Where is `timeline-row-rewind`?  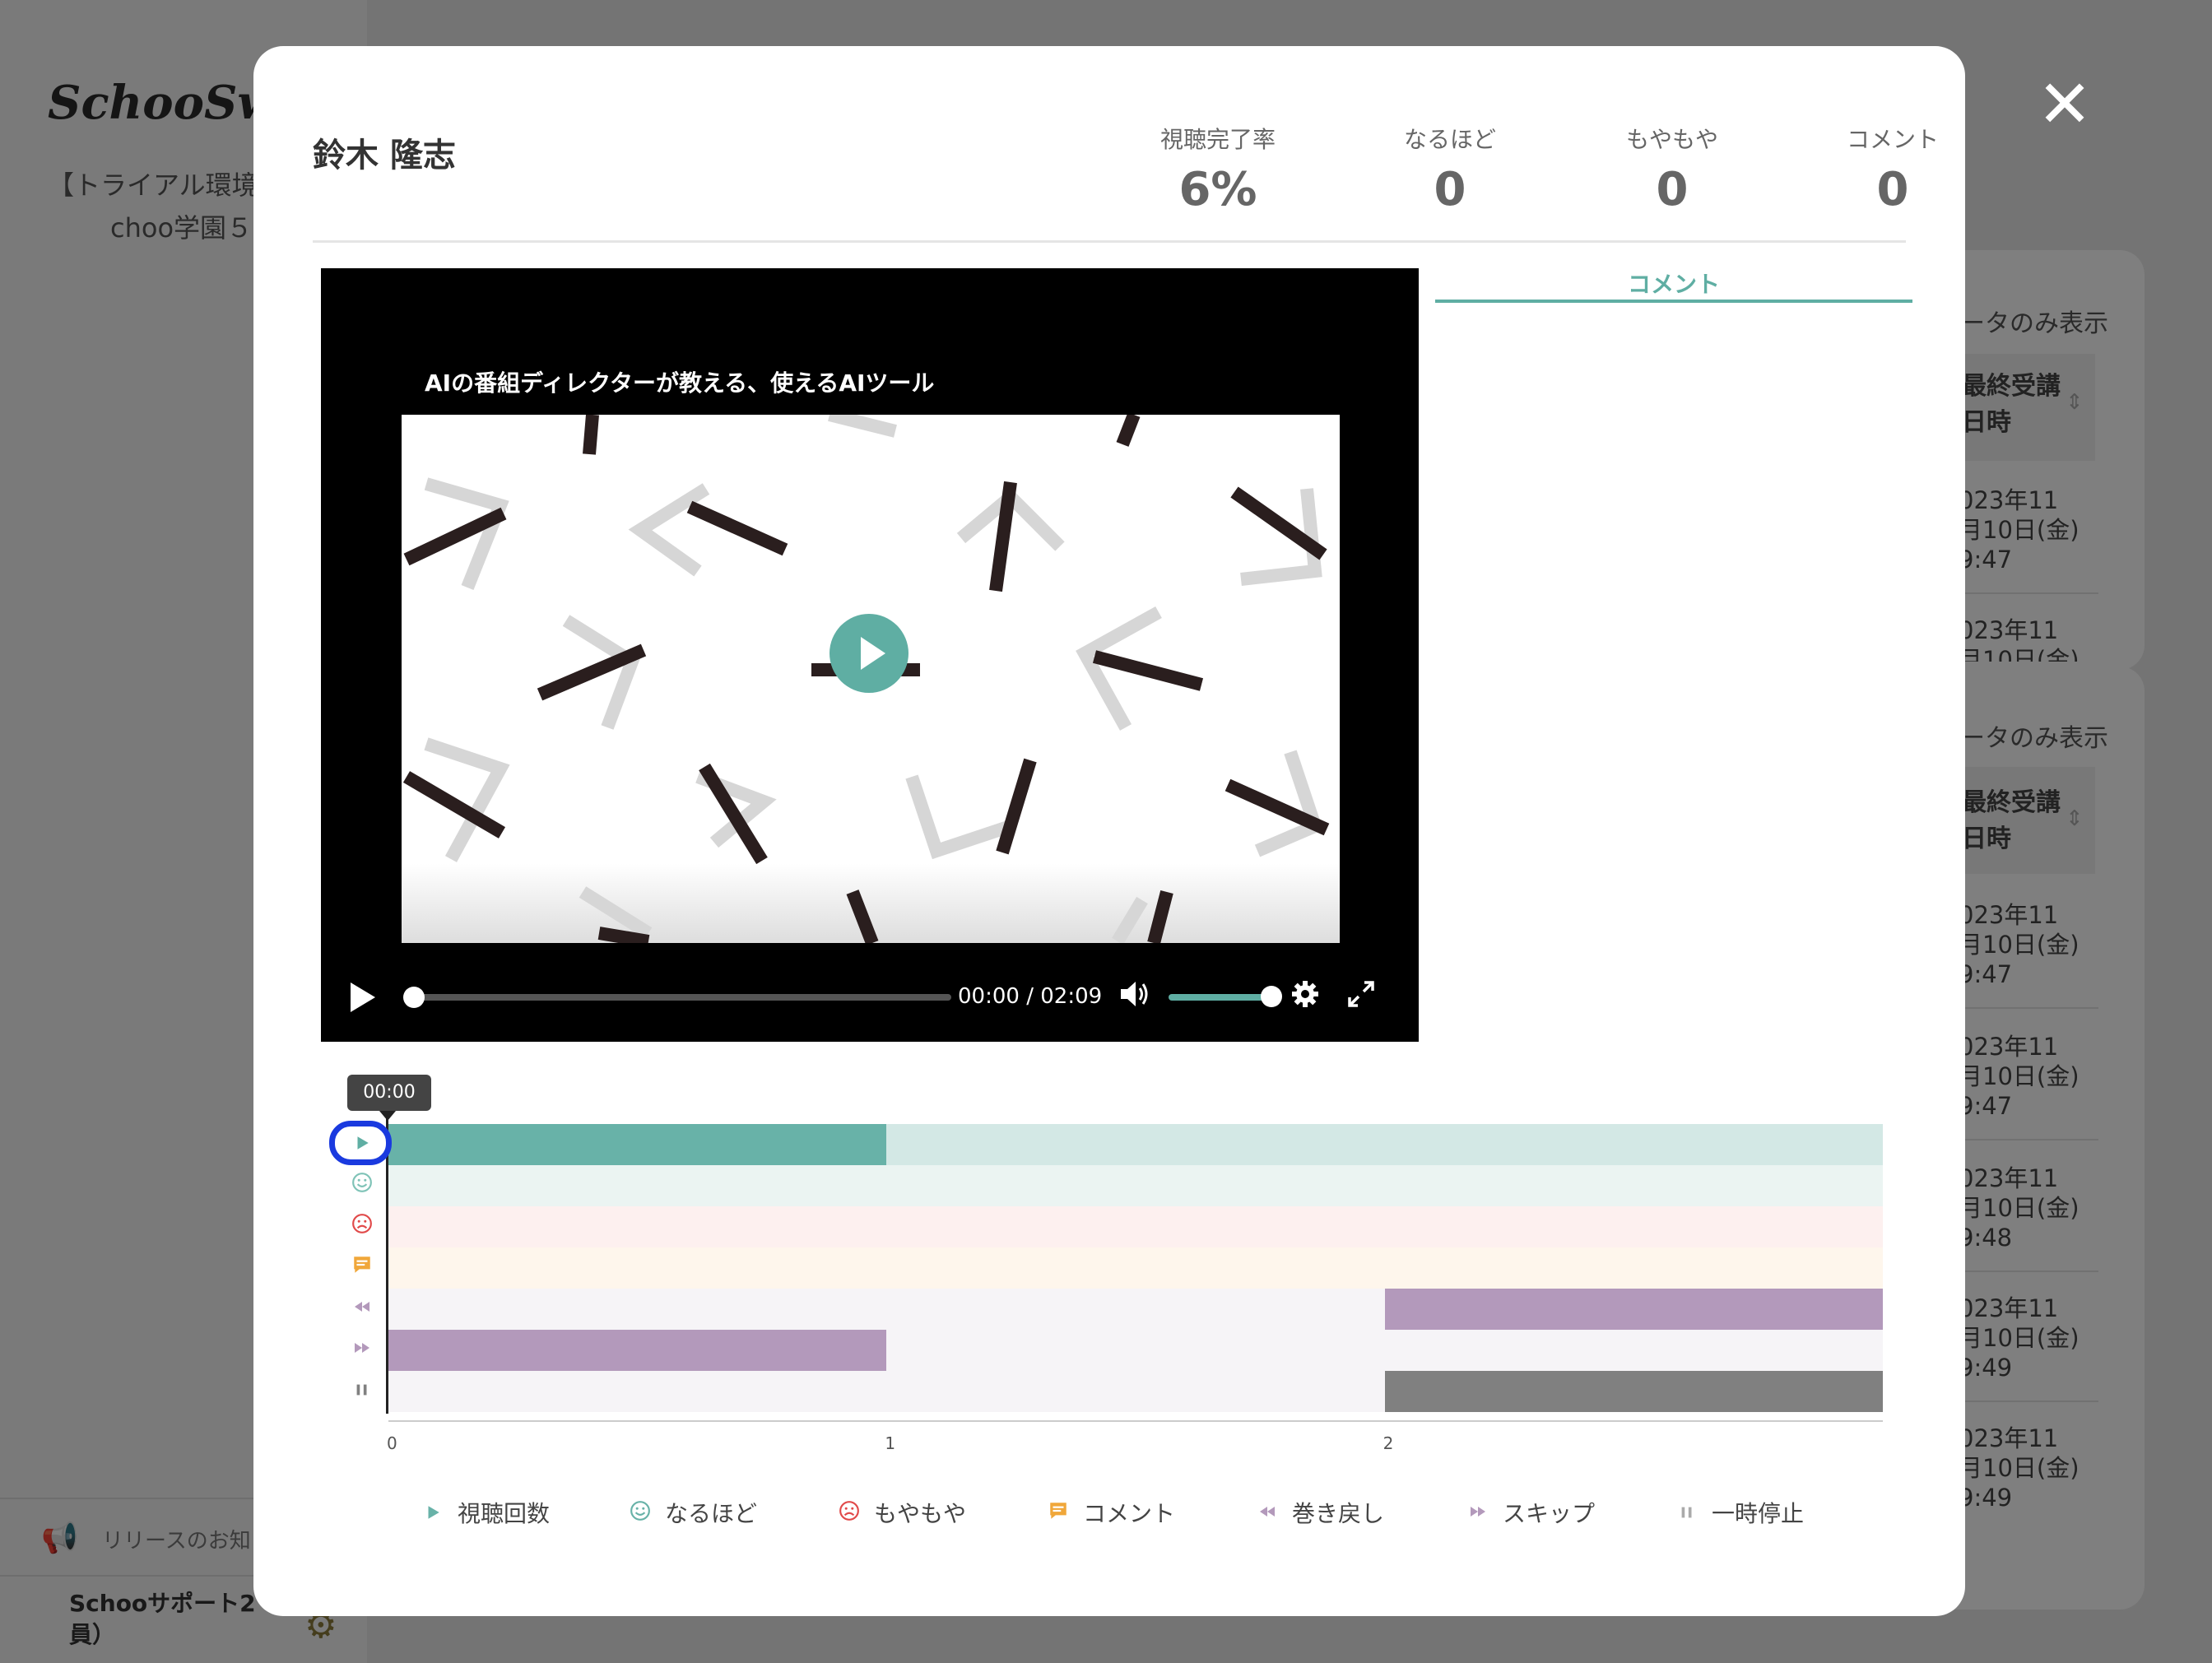
timeline-row-rewind is located at coordinates (1135, 1310).